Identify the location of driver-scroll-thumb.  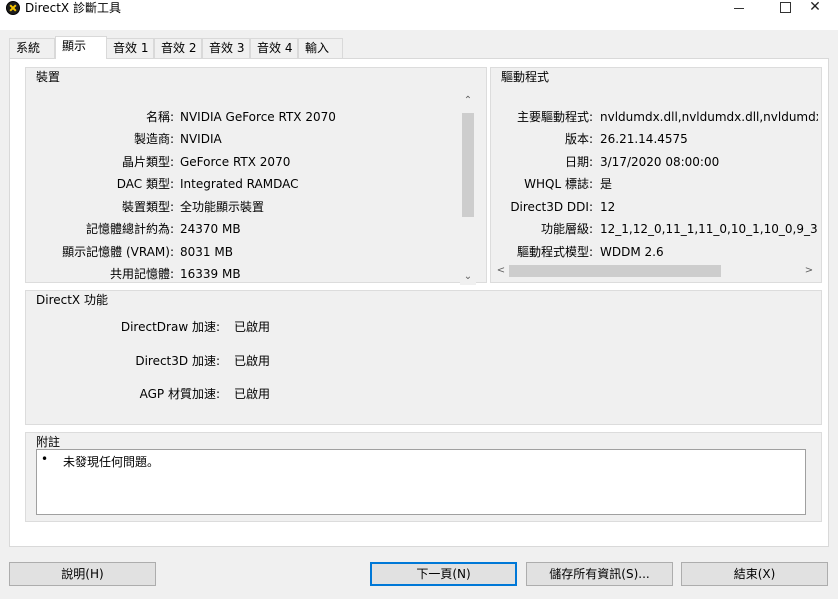
(615, 271).